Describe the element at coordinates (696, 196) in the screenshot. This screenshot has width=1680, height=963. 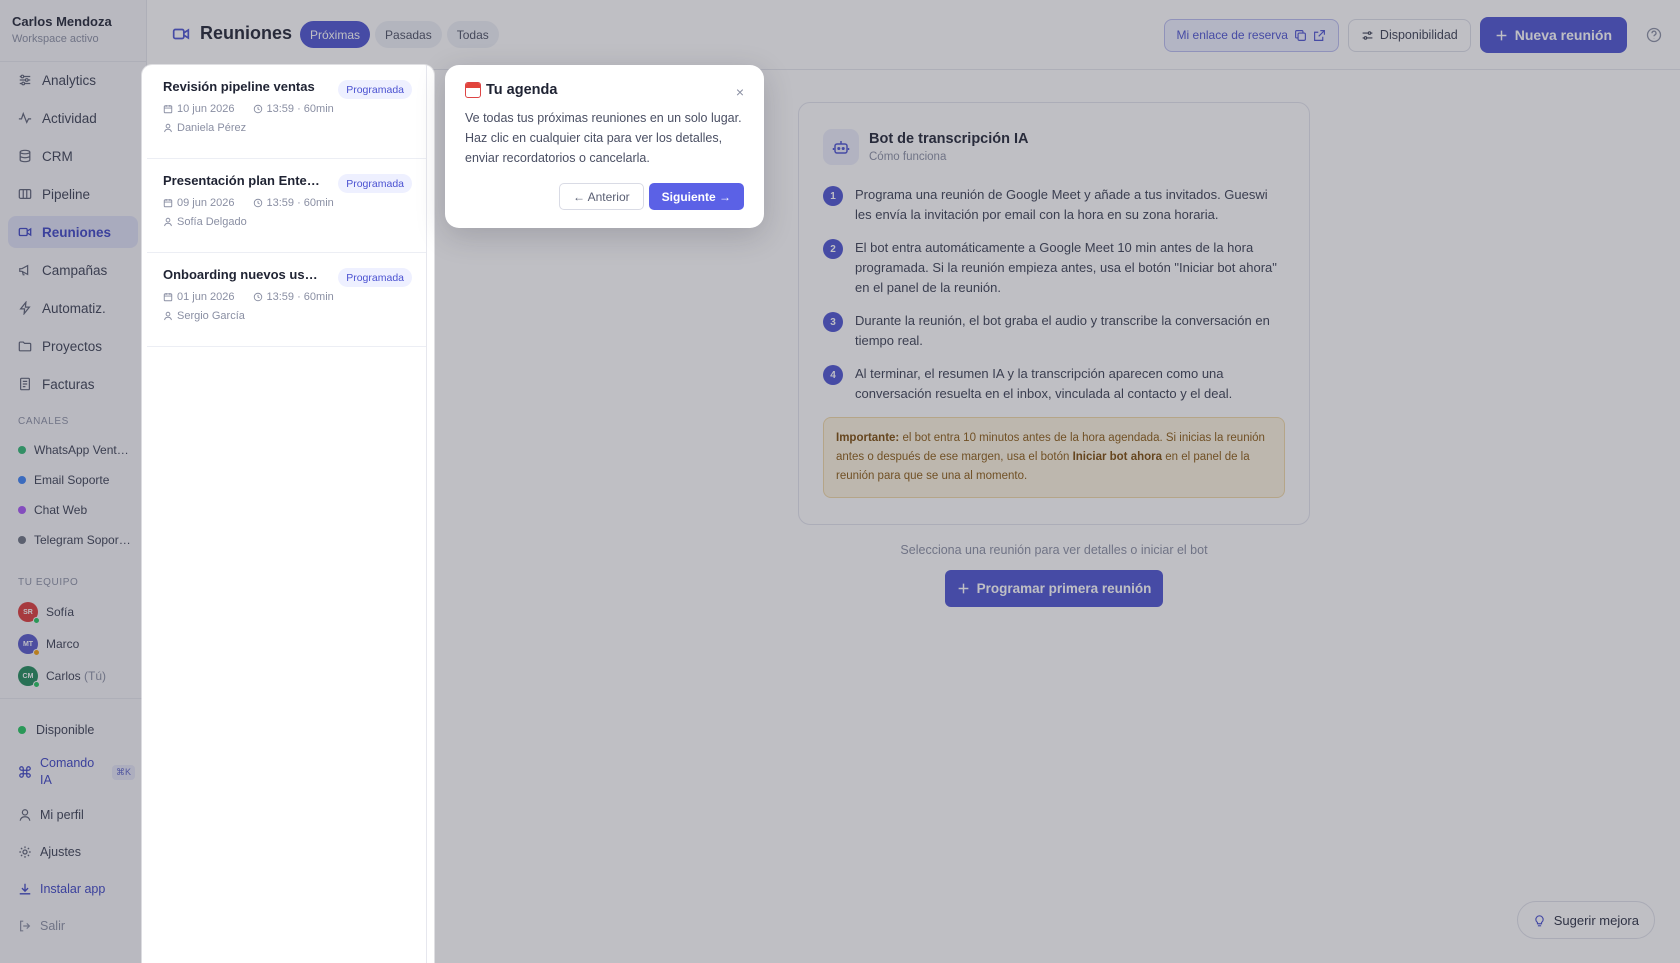
I see `tour-next-button: Siguiente →` at that location.